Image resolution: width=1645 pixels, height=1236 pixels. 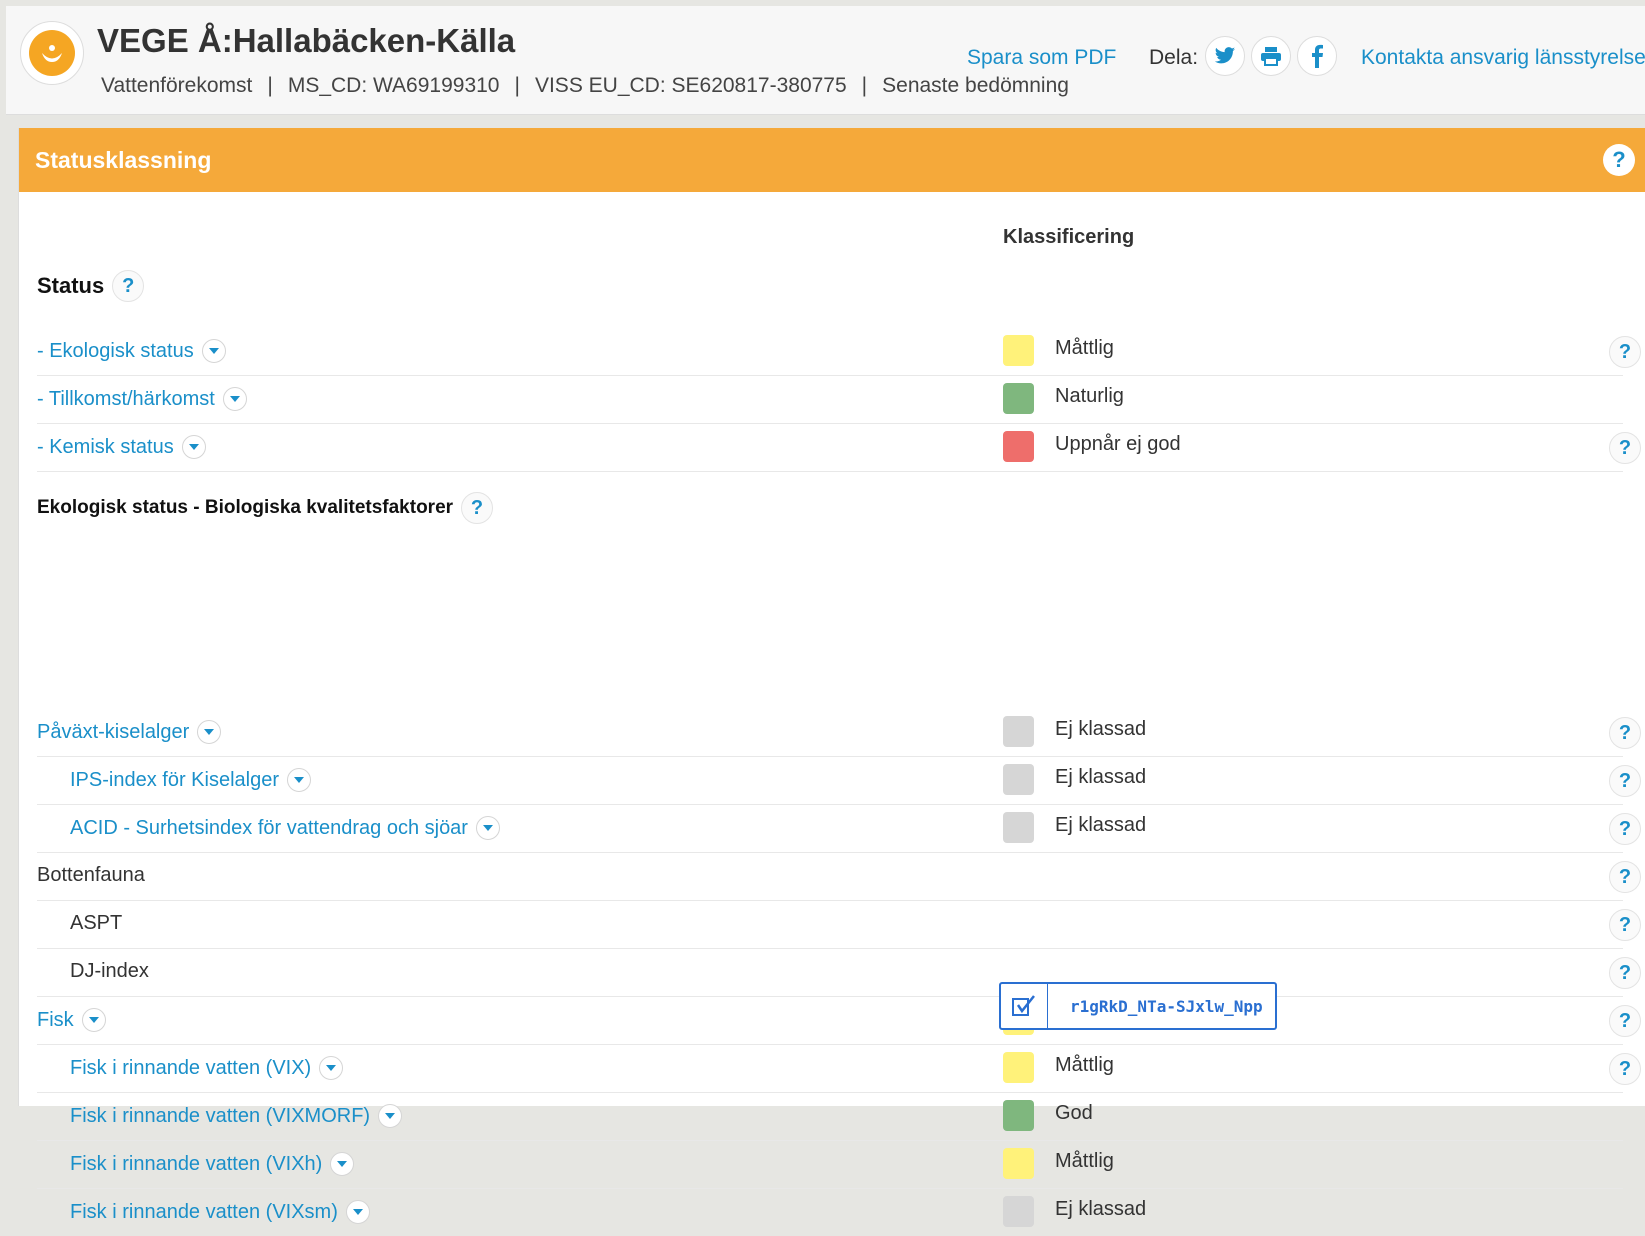 I want to click on latest-assessment-label: Senaste bedömning, so click(x=975, y=85).